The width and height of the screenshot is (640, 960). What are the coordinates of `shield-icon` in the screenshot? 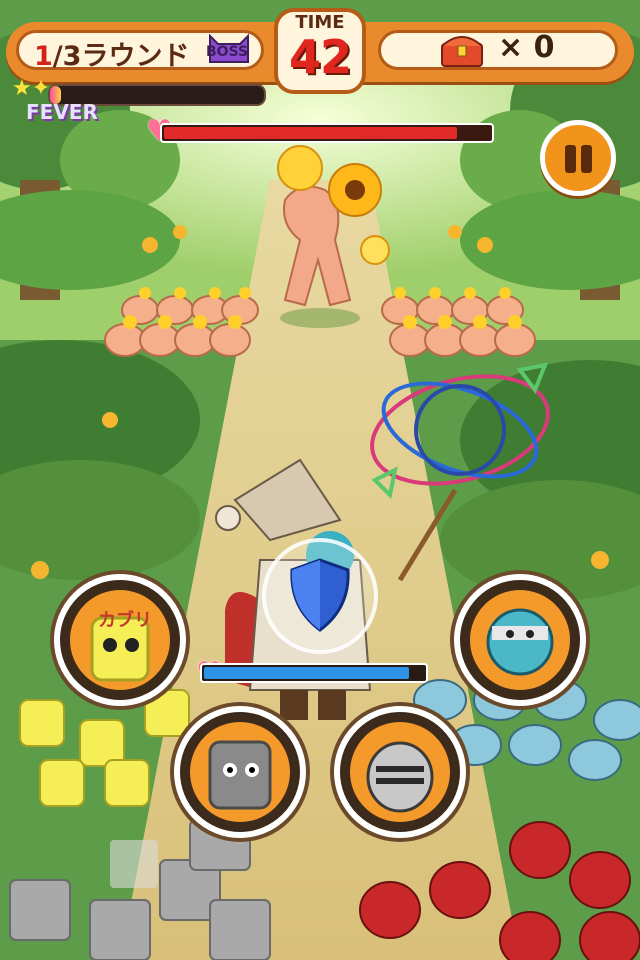 It's located at (320, 595).